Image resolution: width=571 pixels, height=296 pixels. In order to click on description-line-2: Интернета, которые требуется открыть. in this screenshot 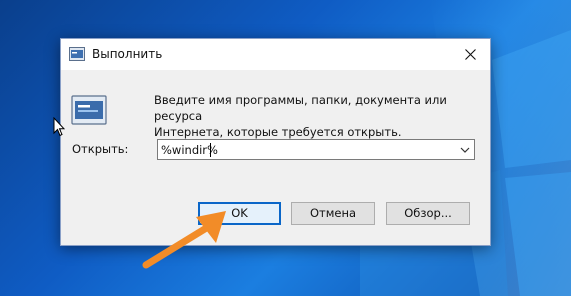, I will do `click(278, 132)`.